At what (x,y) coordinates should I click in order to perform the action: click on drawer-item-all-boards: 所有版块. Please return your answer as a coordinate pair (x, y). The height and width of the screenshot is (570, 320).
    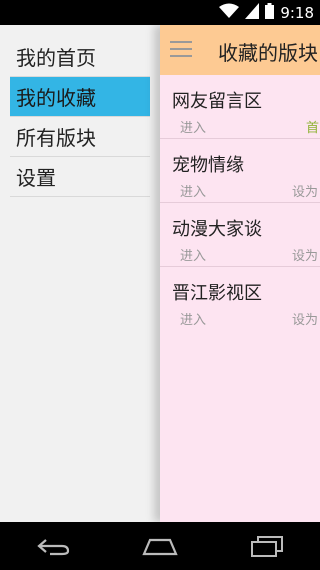
    Looking at the image, I should click on (80, 137).